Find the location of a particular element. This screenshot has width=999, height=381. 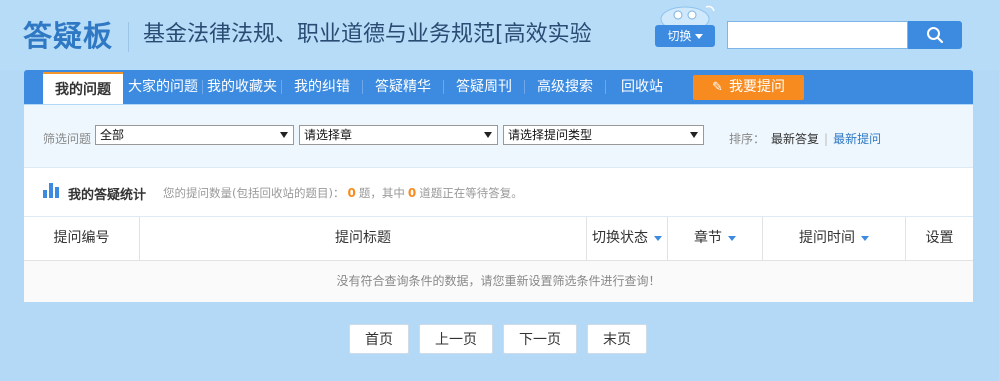

filter-label: 筛选问题 is located at coordinates (67, 139).